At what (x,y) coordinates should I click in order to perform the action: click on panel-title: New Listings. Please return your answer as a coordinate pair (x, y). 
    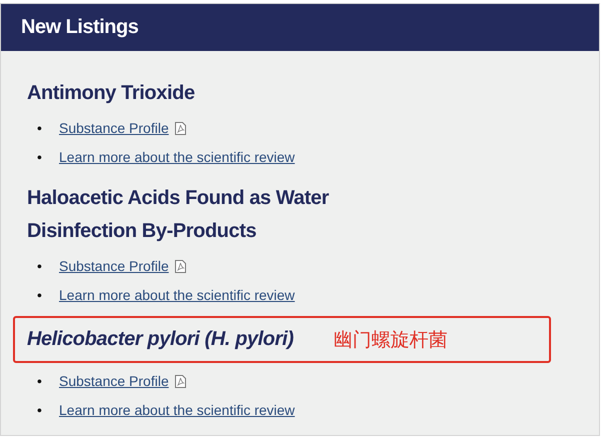
    Looking at the image, I should click on (79, 27).